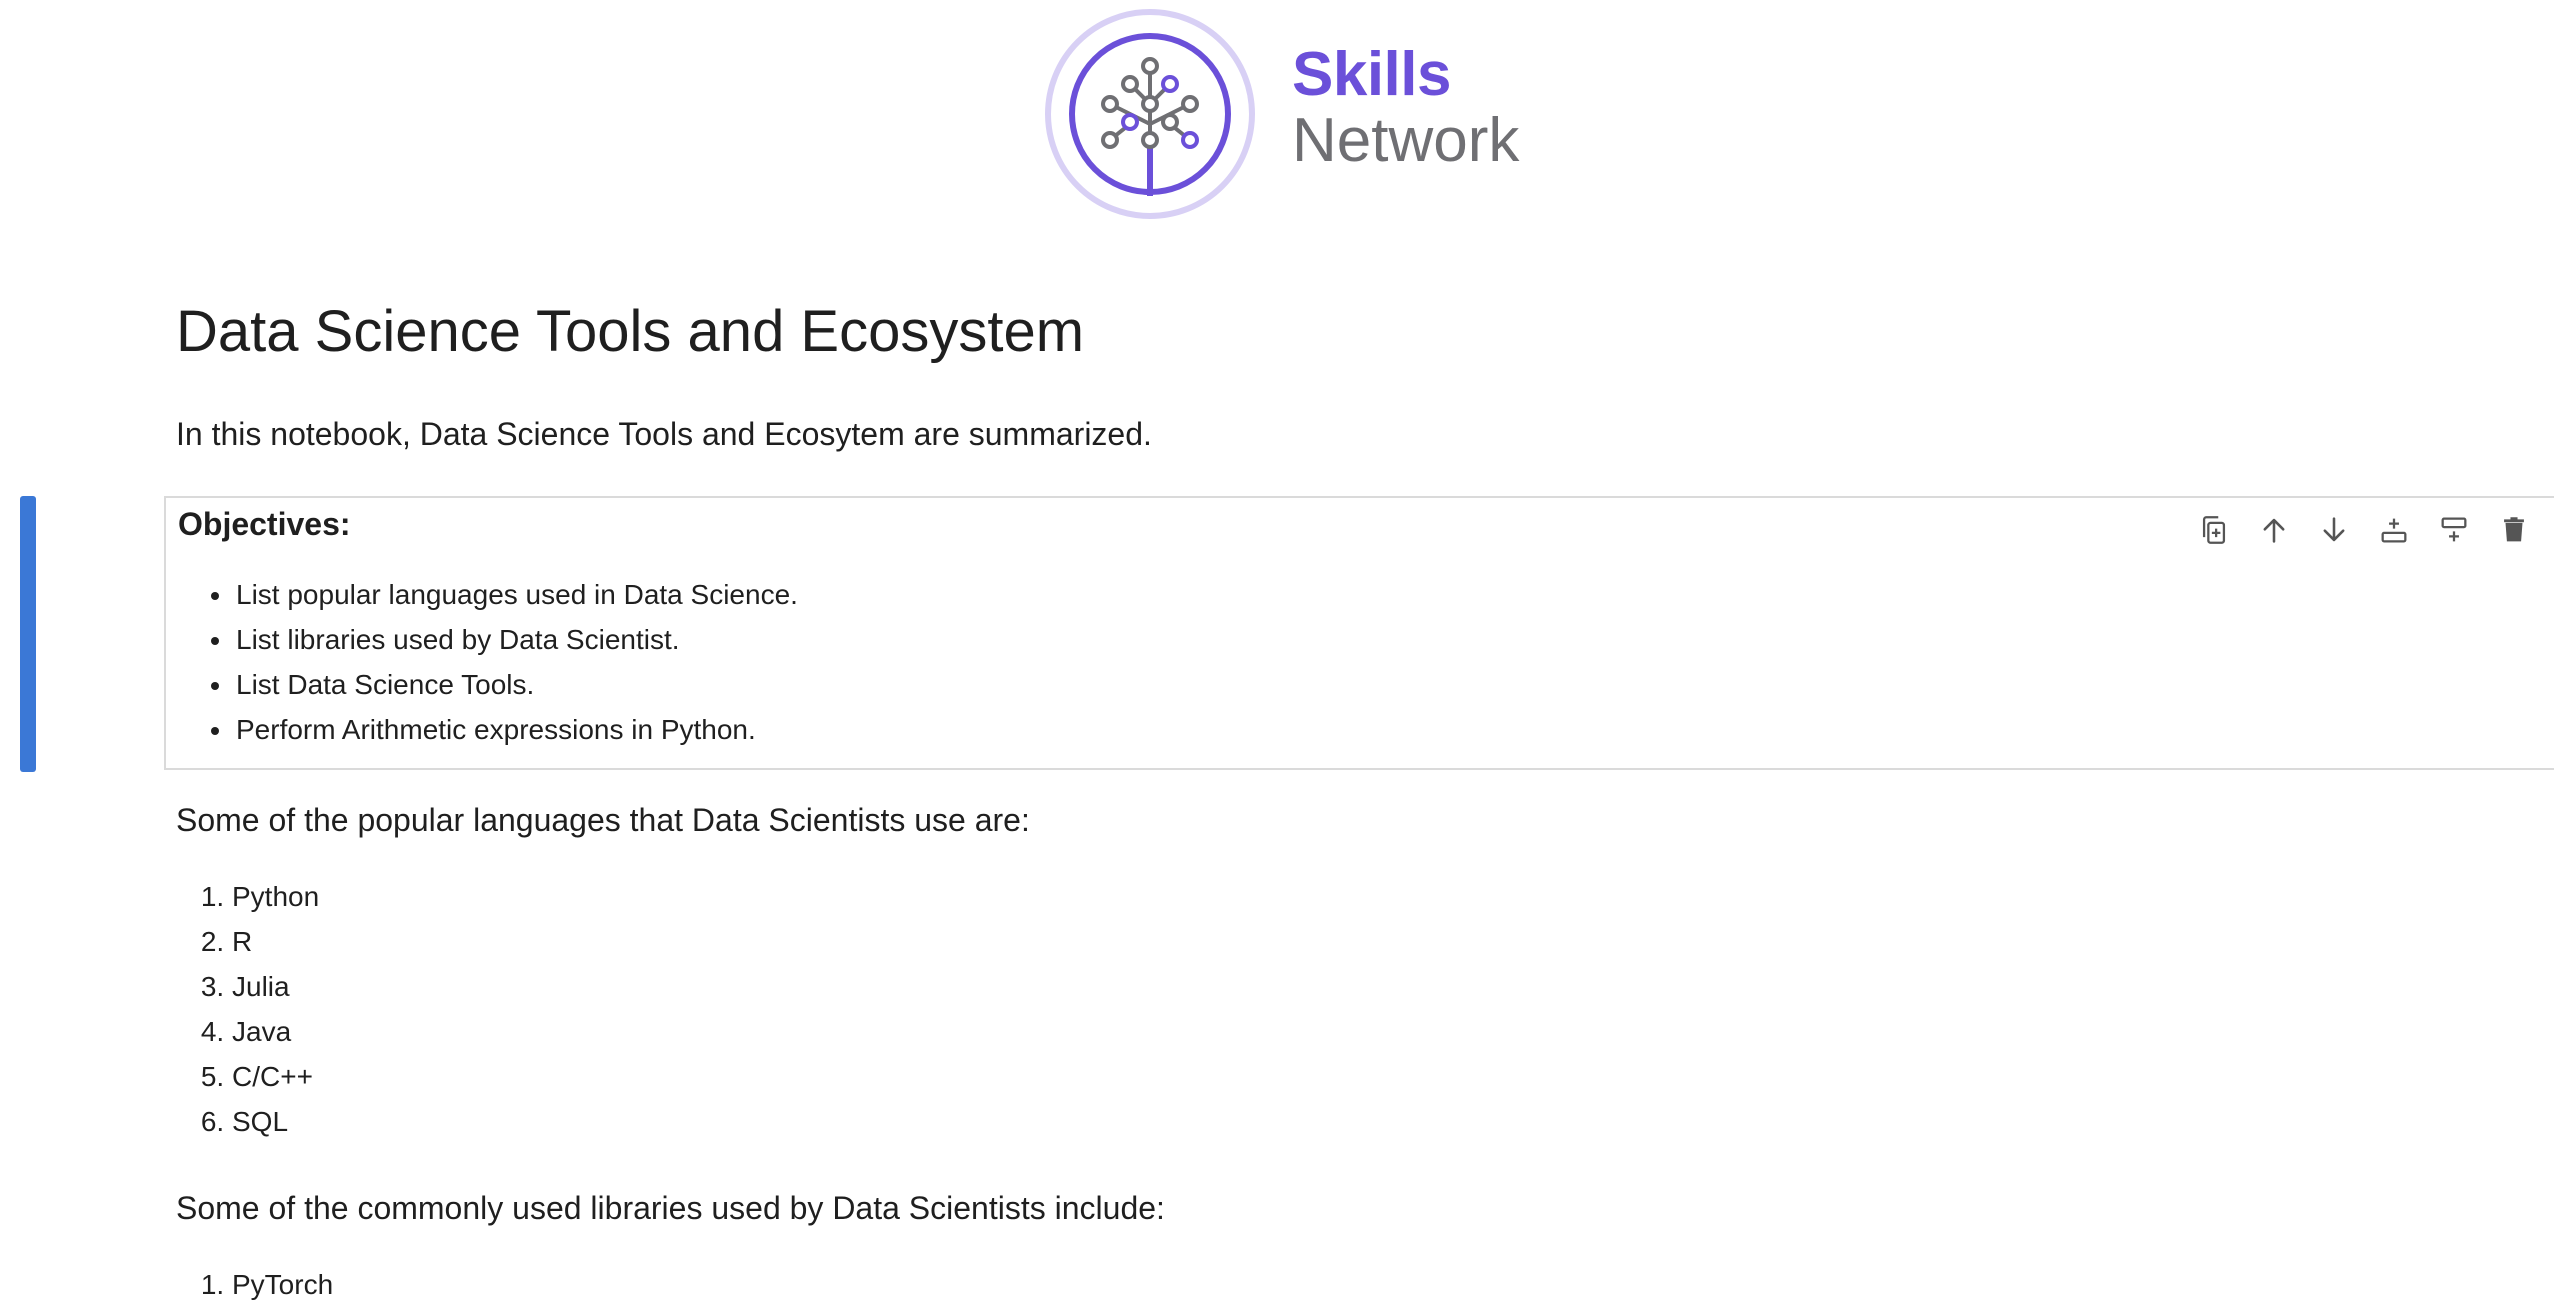  I want to click on move-down-button, so click(2334, 530).